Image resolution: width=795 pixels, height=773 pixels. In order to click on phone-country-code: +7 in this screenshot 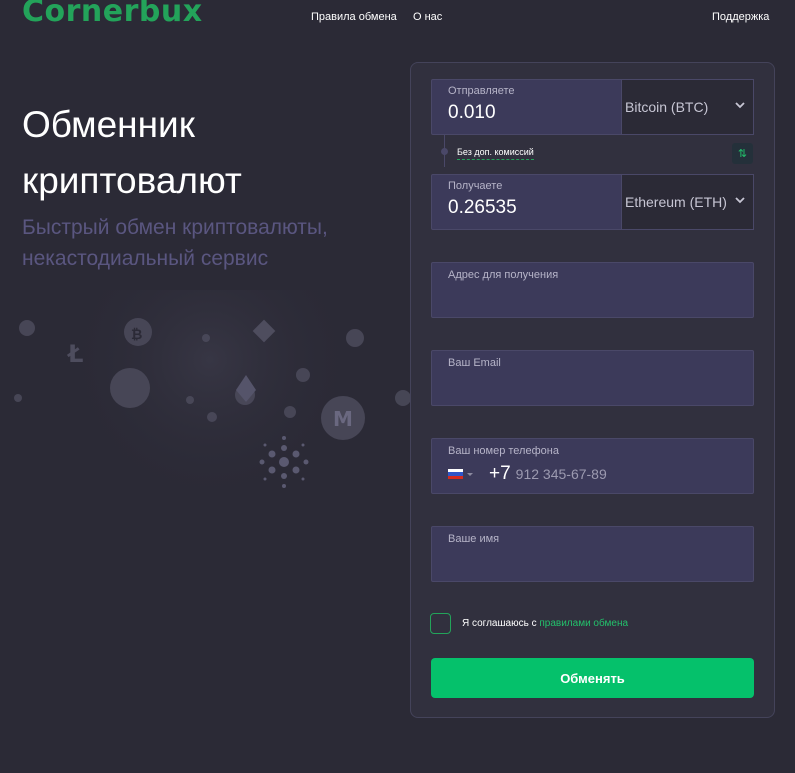, I will do `click(500, 473)`.